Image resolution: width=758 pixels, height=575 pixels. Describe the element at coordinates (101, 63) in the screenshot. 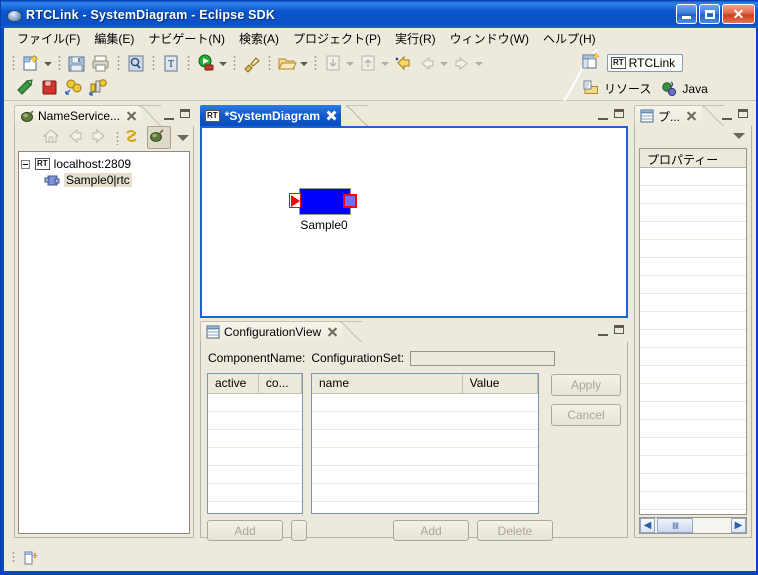

I see `print-icon` at that location.